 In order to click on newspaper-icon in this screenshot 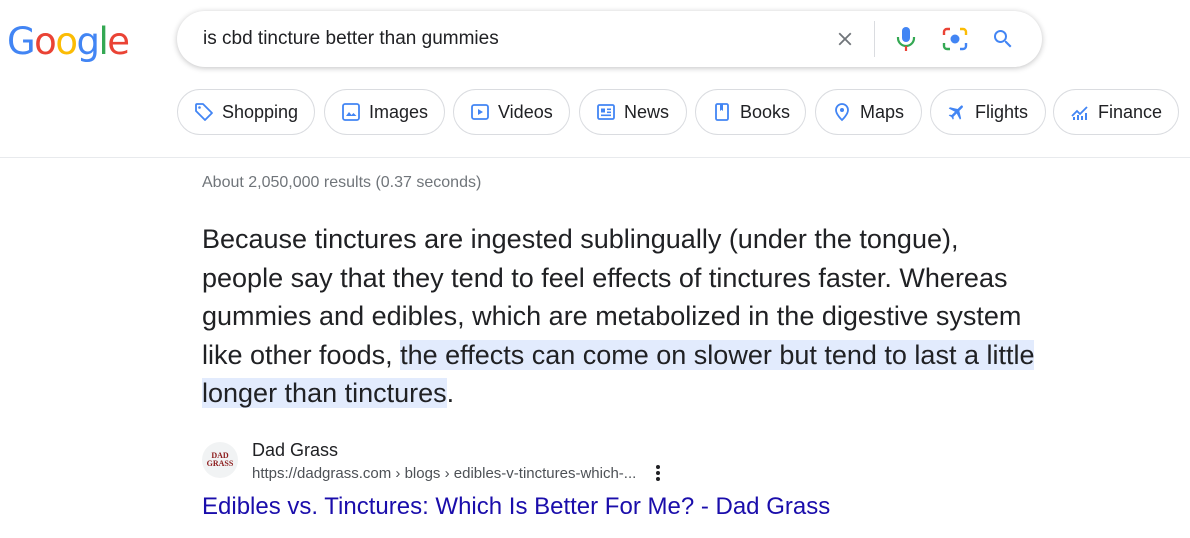, I will do `click(606, 112)`.